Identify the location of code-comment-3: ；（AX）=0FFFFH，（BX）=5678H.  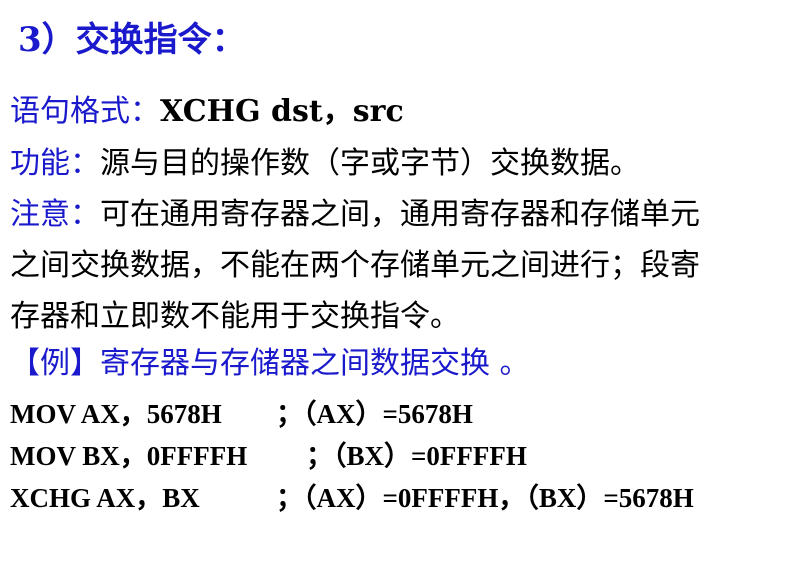
(485, 498).